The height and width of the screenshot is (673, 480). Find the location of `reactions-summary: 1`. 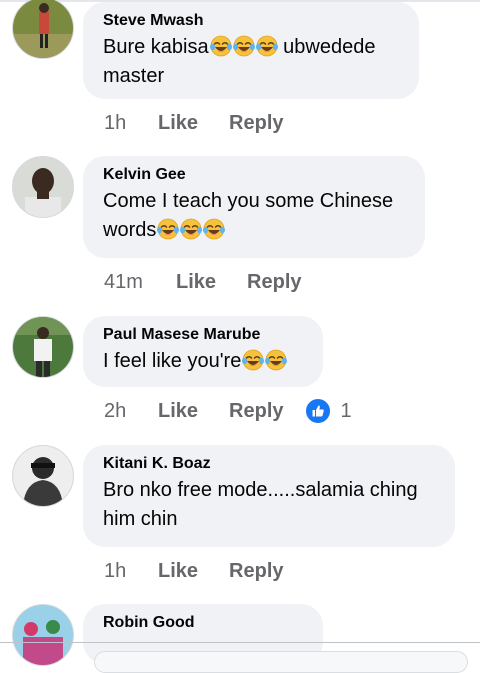

reactions-summary: 1 is located at coordinates (327, 411).